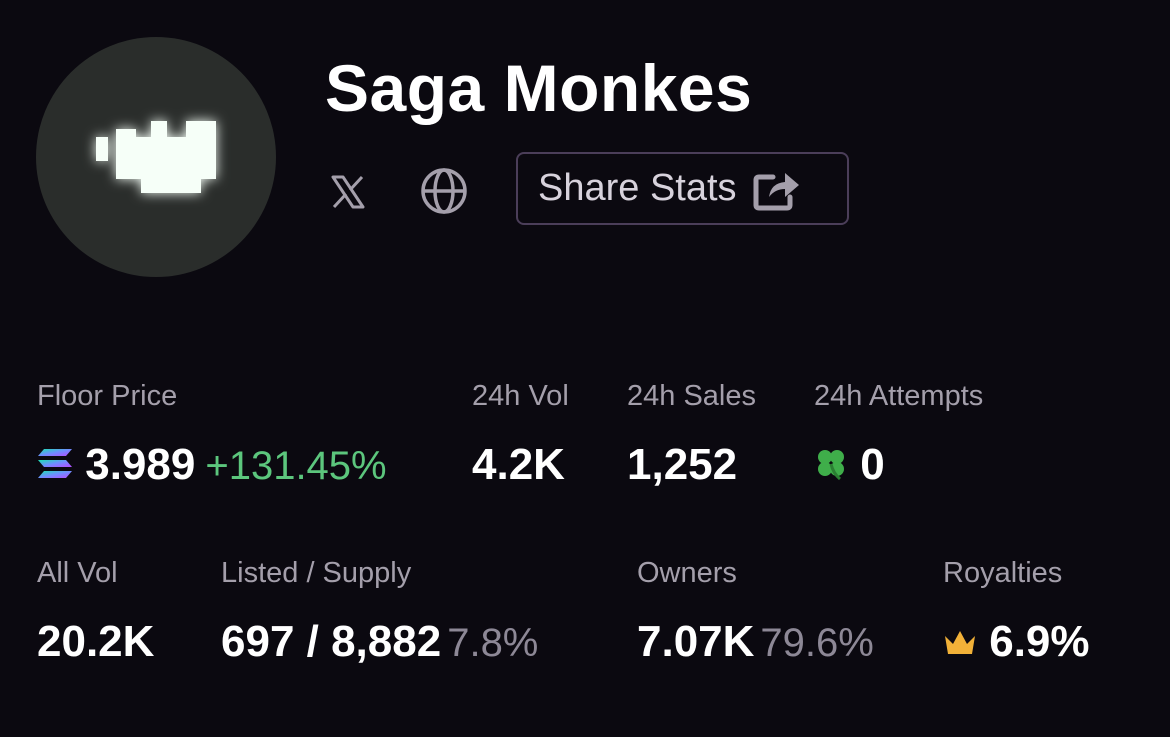  I want to click on vol-24h-value: 4.2K, so click(518, 464).